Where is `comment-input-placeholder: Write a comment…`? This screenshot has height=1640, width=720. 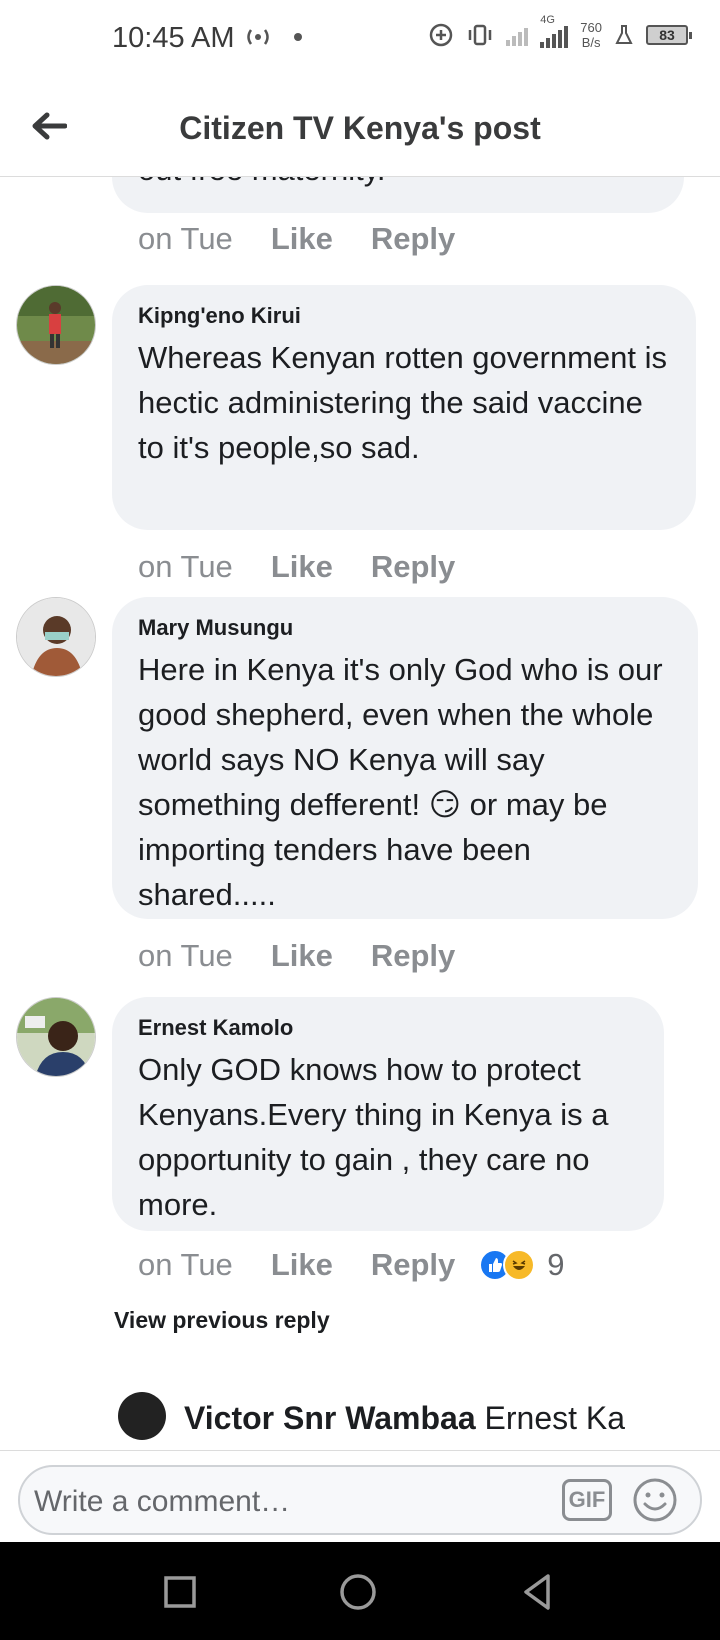
comment-input-placeholder: Write a comment… is located at coordinates (162, 1501).